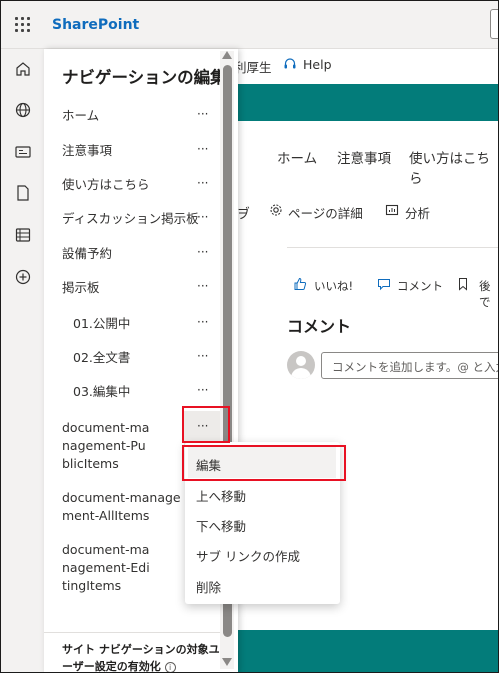 Image resolution: width=499 pixels, height=673 pixels. I want to click on like-icon, so click(300, 283).